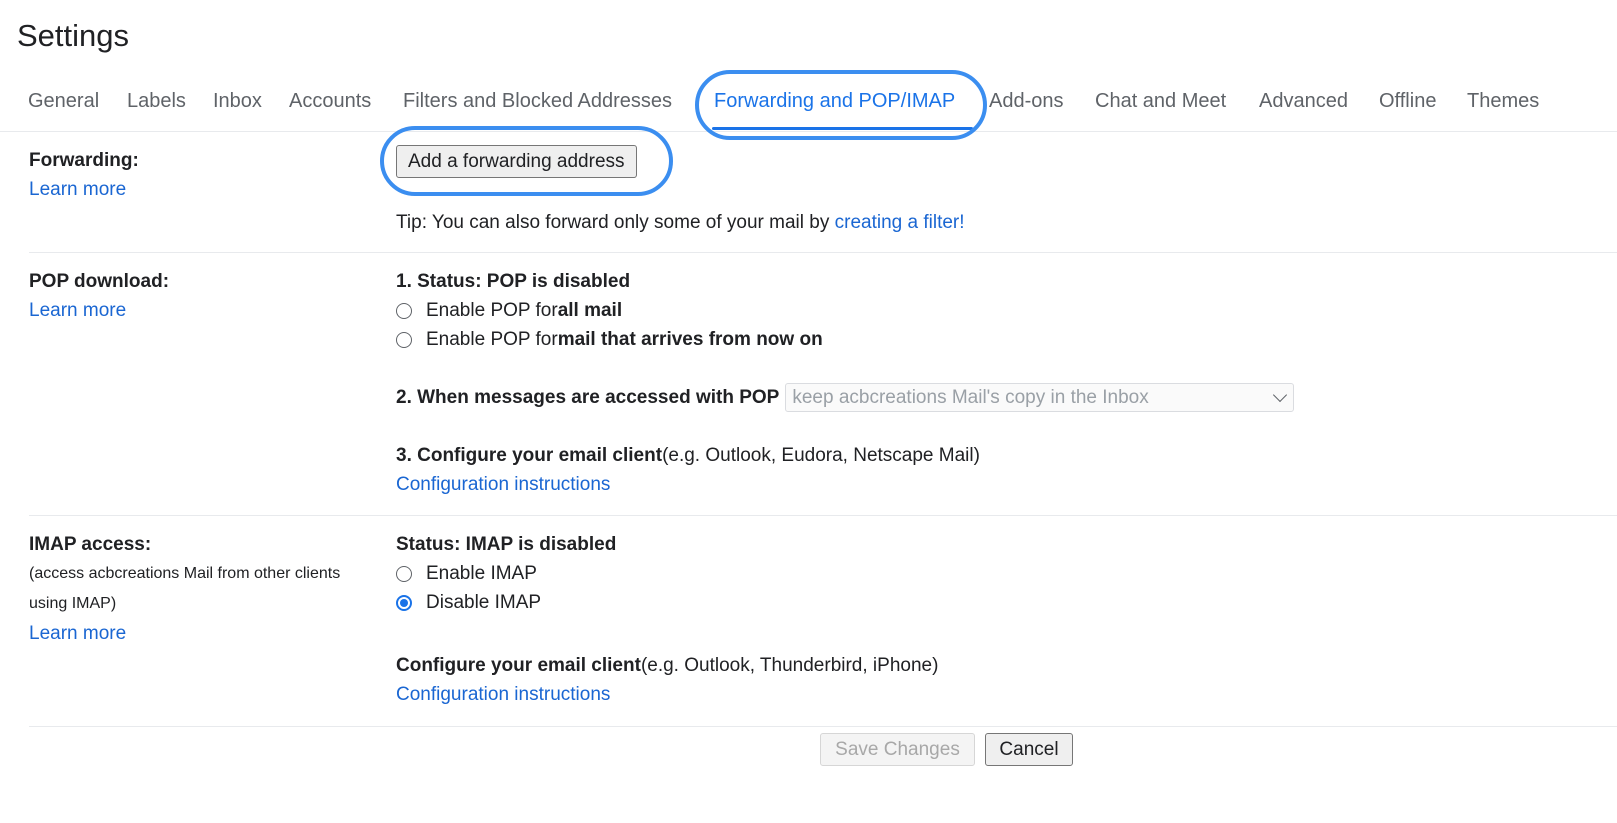  I want to click on imap-learn-more-link: Learn more, so click(184, 633).